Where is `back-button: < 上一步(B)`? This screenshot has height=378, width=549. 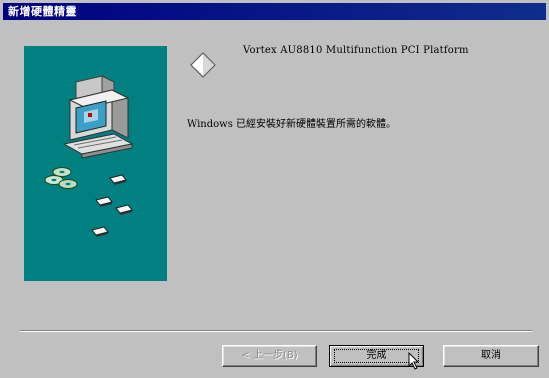
back-button: < 上一步(B) is located at coordinates (269, 356).